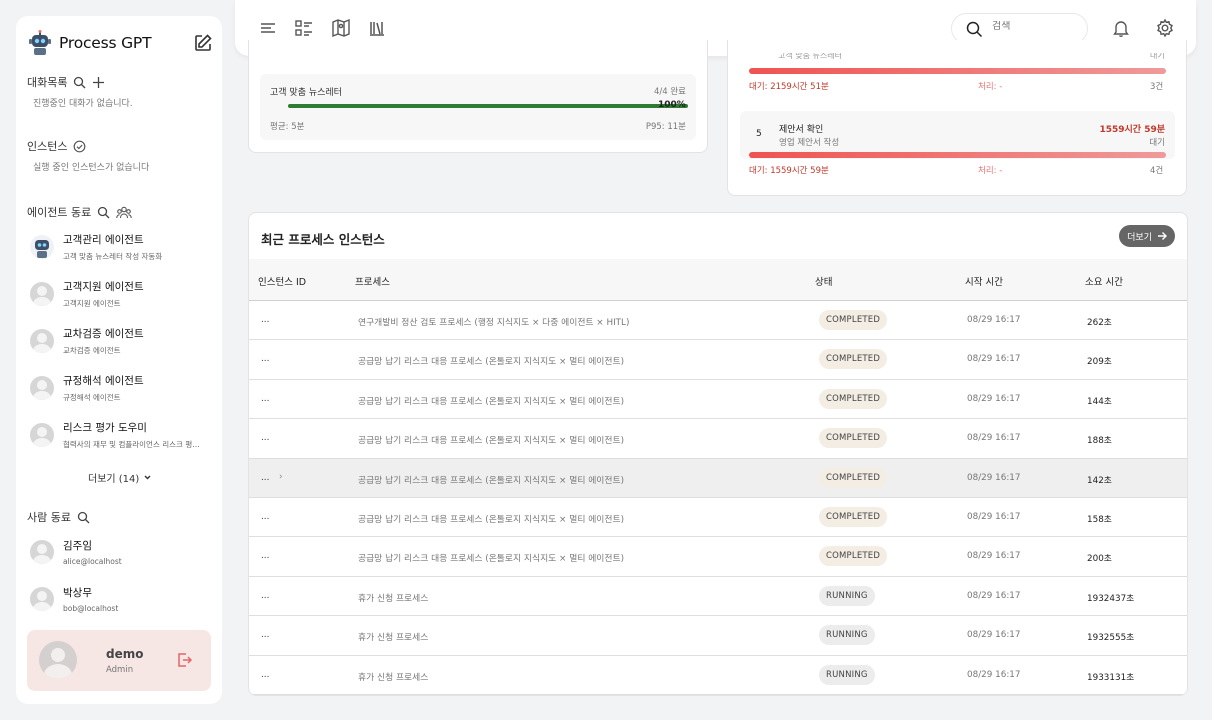  I want to click on col-header-id: 인스턴스 ID, so click(282, 281).